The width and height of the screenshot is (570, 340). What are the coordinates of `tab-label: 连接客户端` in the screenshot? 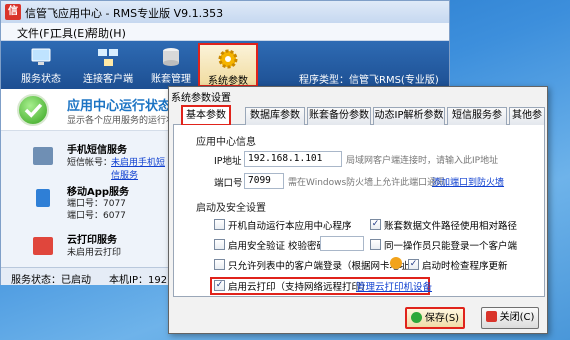 It's located at (108, 79).